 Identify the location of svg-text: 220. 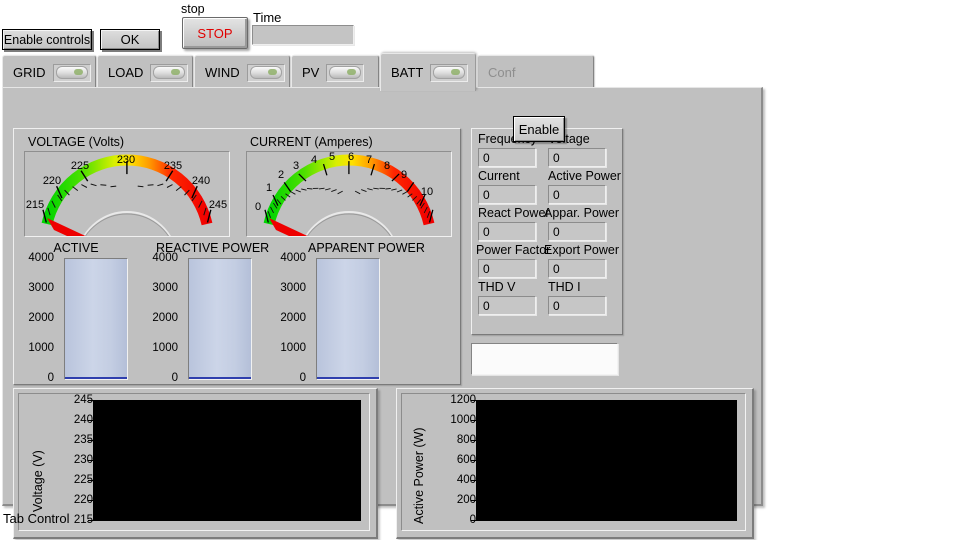
(52, 181).